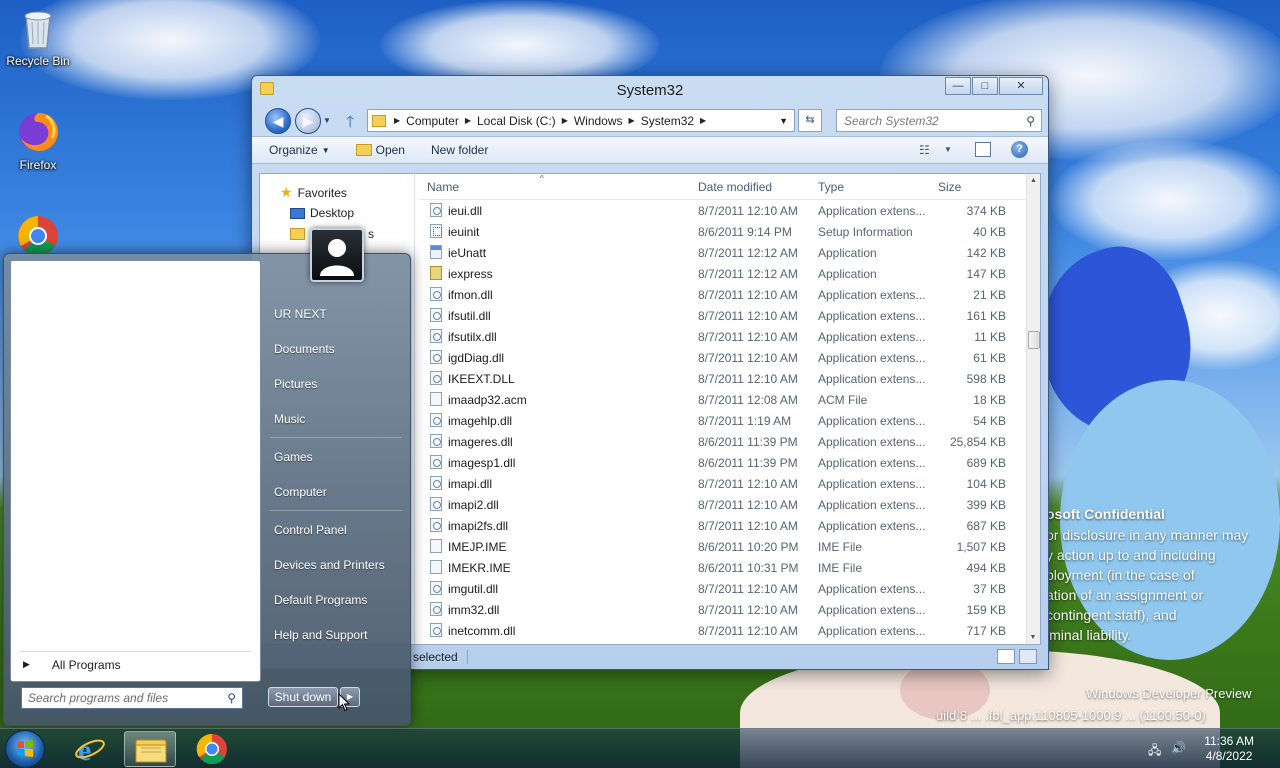 The width and height of the screenshot is (1280, 768). Describe the element at coordinates (278, 121) in the screenshot. I see `back-button: ◀` at that location.